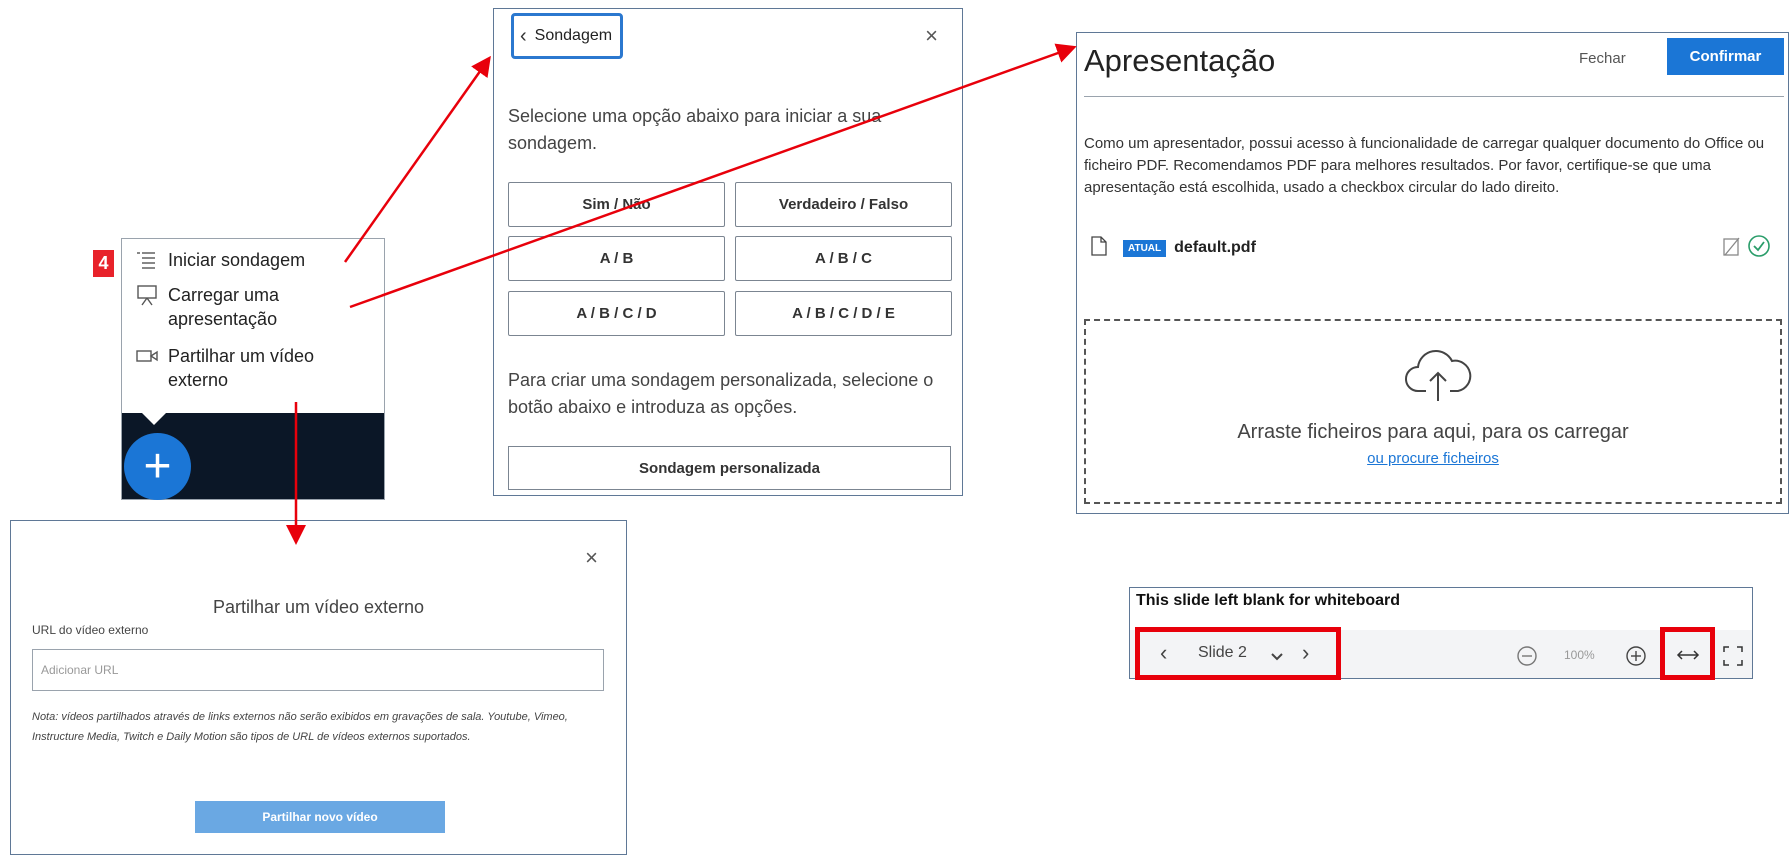 Image resolution: width=1791 pixels, height=855 pixels. Describe the element at coordinates (729, 468) in the screenshot. I see `custom-poll-button: Sondagem personalizada` at that location.